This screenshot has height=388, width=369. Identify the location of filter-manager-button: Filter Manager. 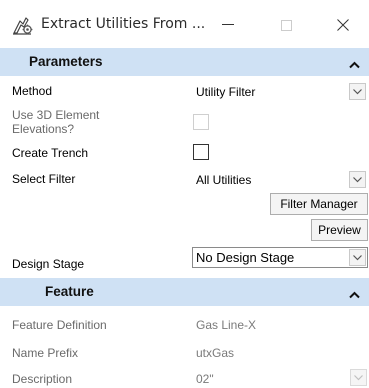
(319, 204).